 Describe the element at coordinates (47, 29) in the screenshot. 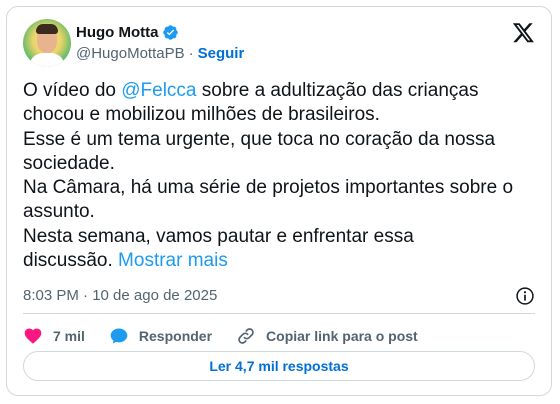

I see `avatar-hair` at that location.